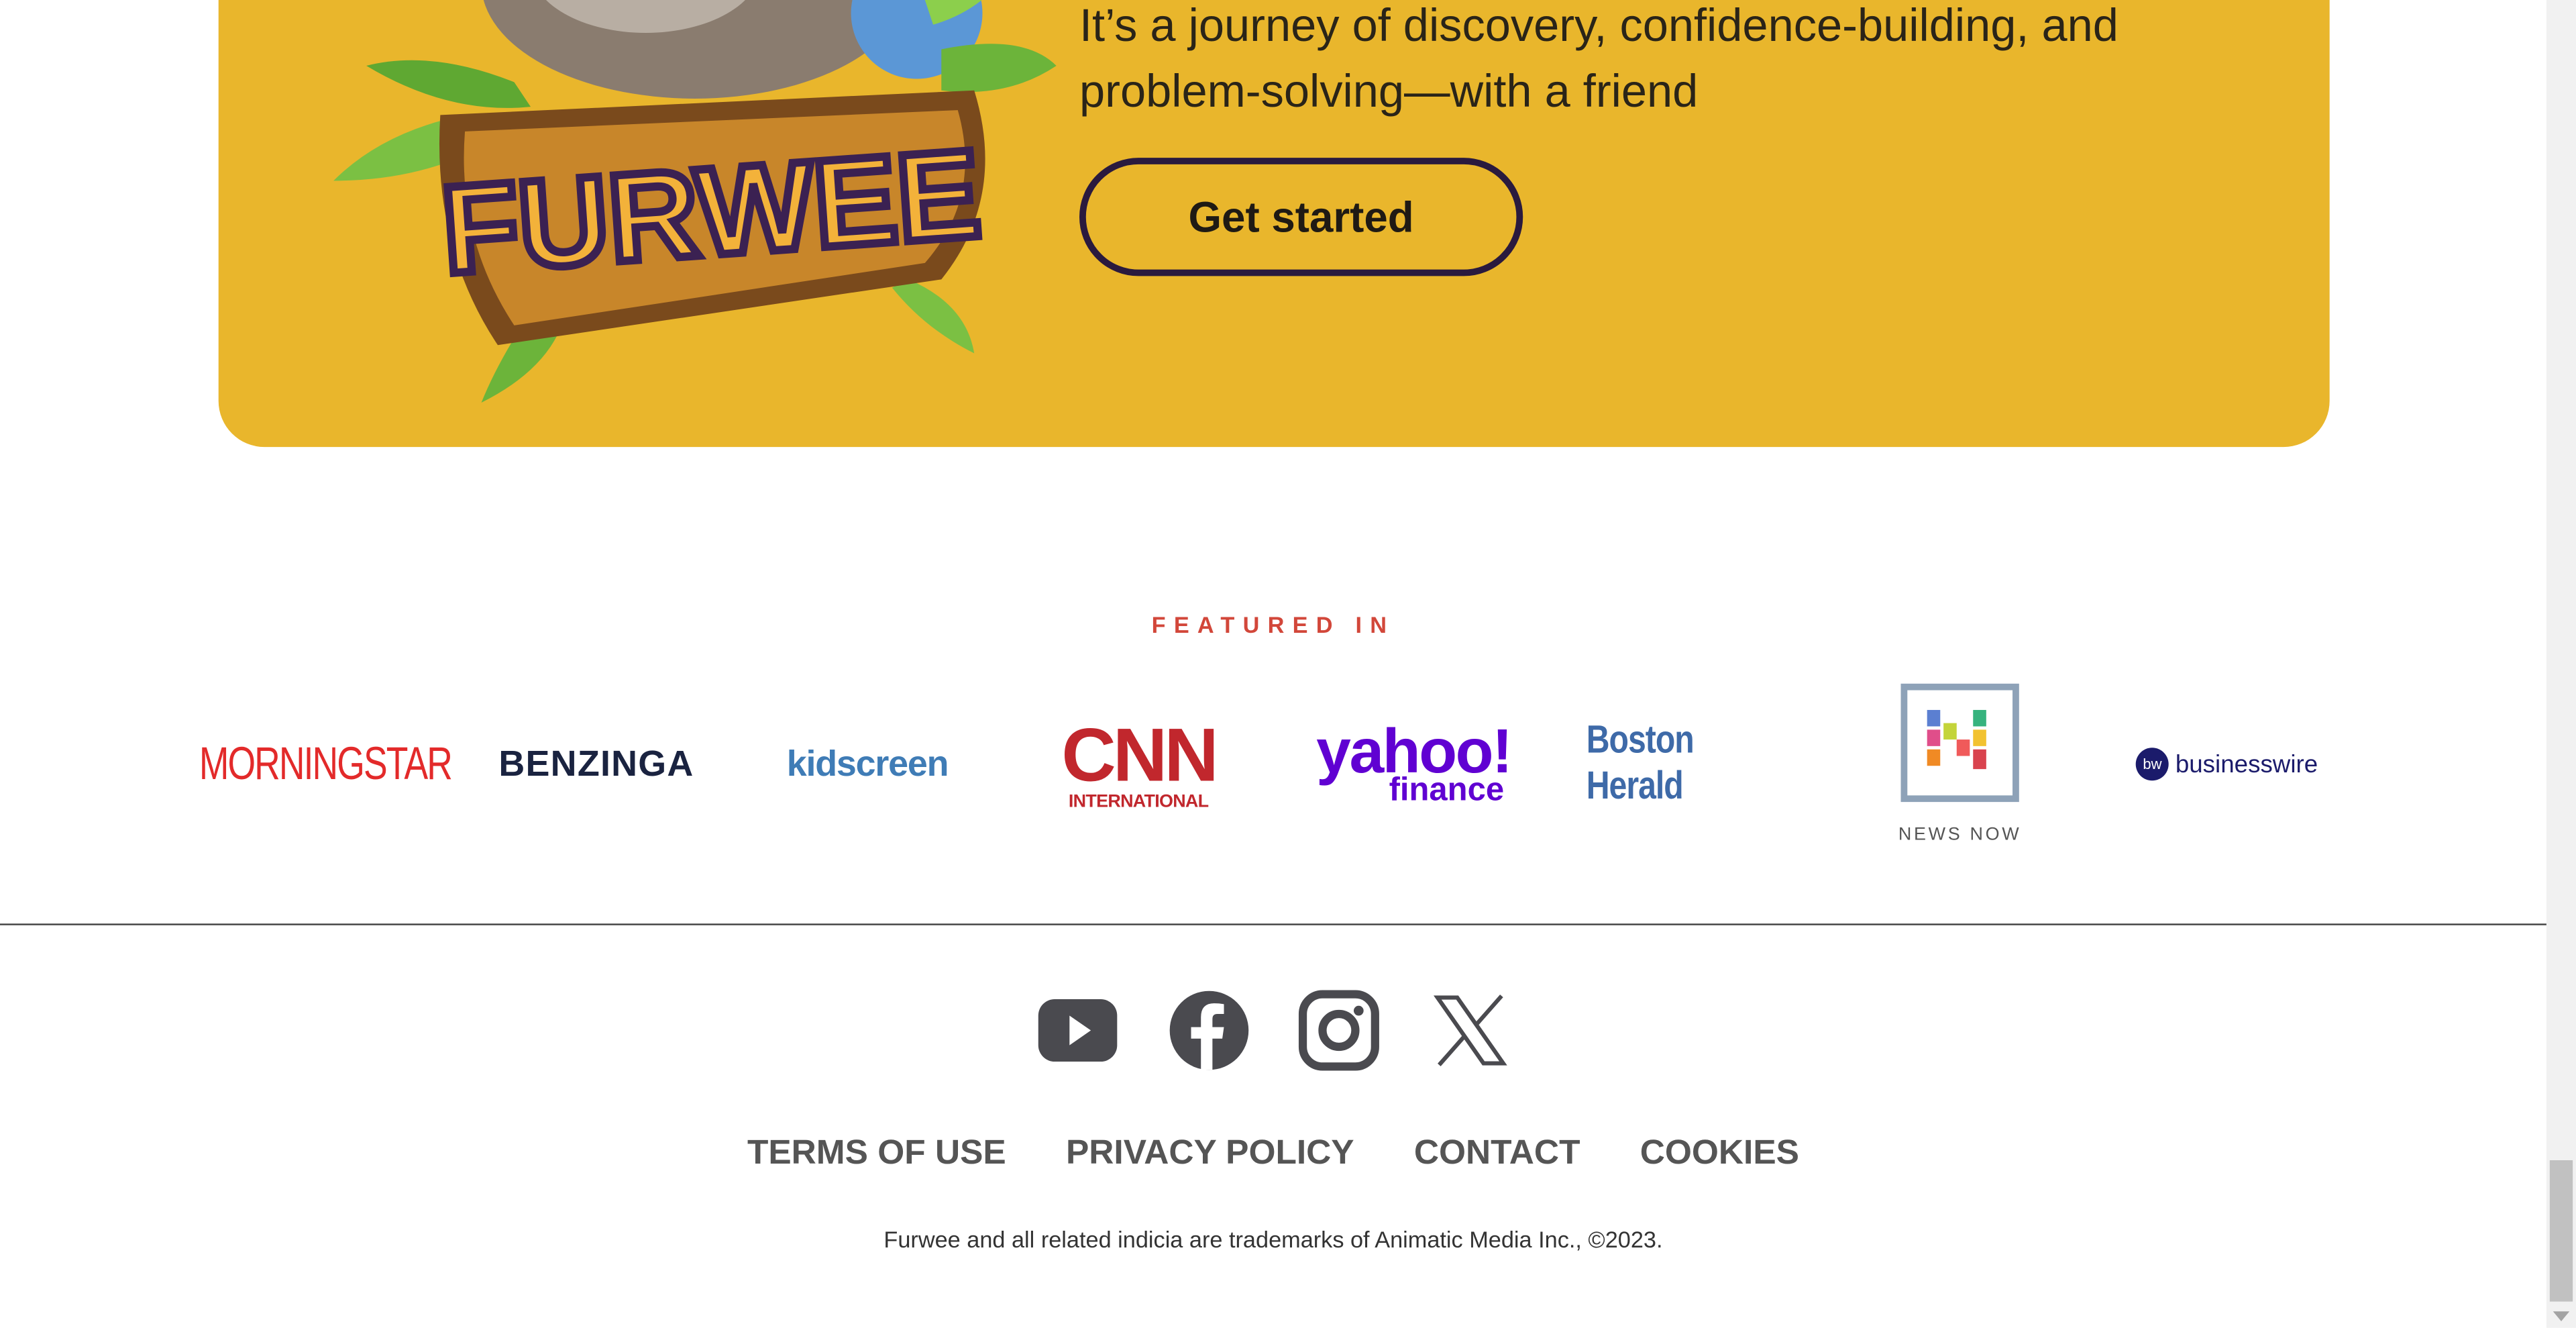  Describe the element at coordinates (1138, 802) in the screenshot. I see `cnn-logo-sub: INTERNATIONAL` at that location.